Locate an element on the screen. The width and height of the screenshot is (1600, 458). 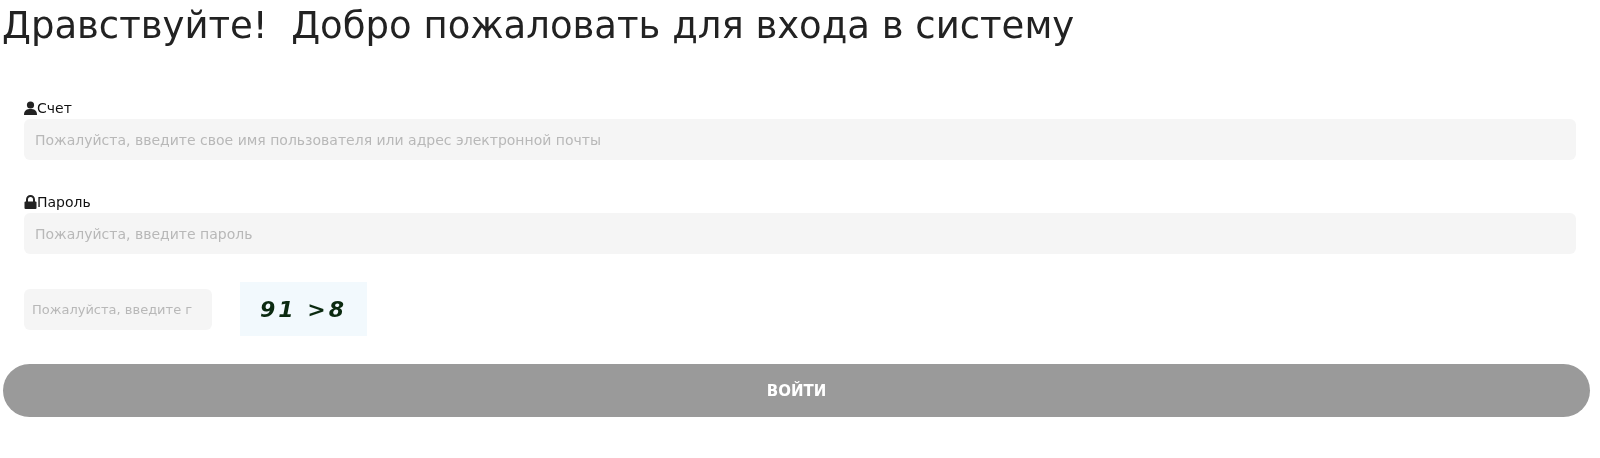
input-field: Пожалуйста, введите свое имя пользователя или адрес электронной почты is located at coordinates (800, 139).